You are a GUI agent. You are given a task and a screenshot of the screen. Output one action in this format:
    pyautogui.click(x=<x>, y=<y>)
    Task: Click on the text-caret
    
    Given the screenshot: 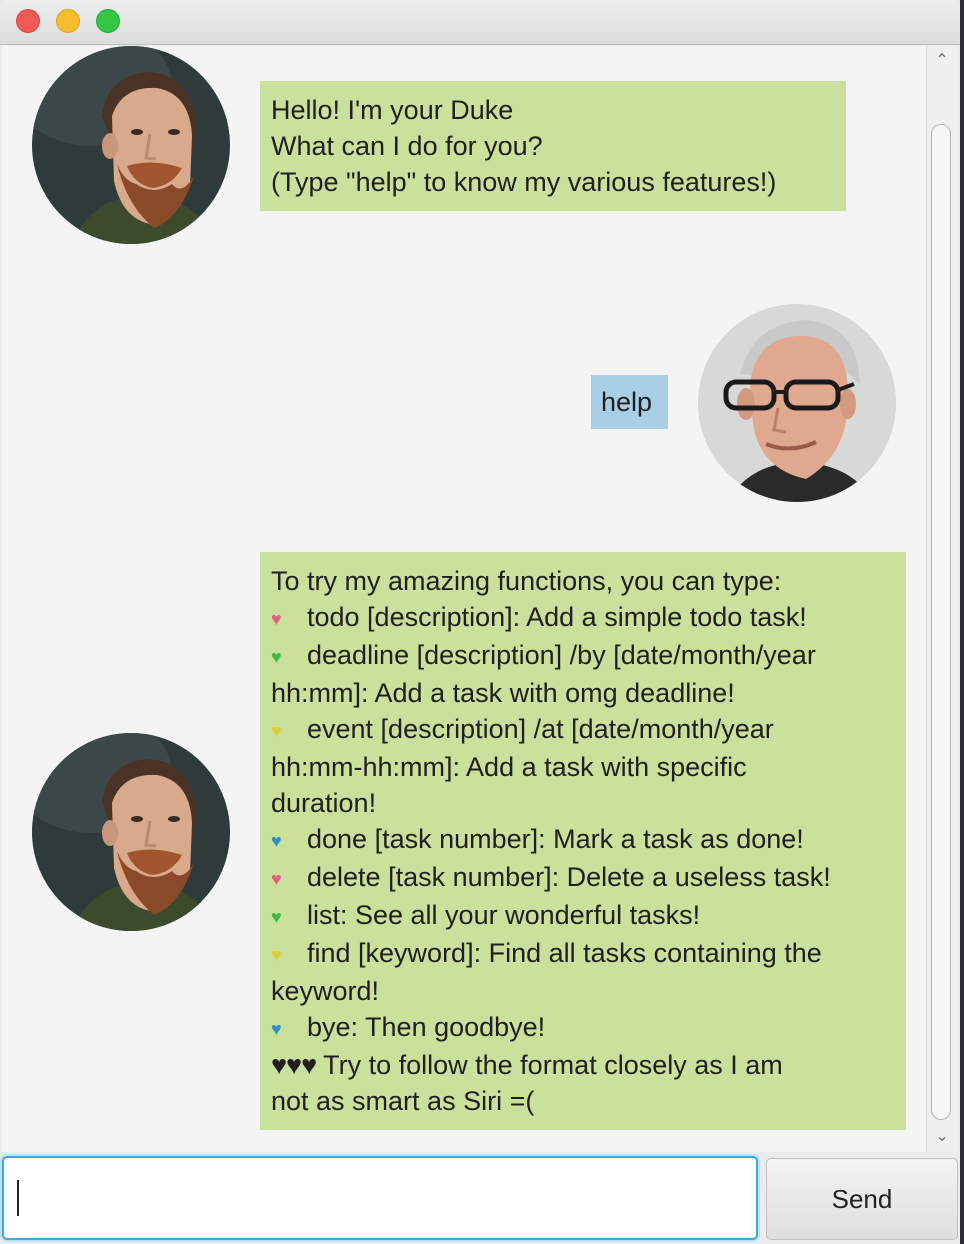 What is the action you would take?
    pyautogui.click(x=18, y=1198)
    